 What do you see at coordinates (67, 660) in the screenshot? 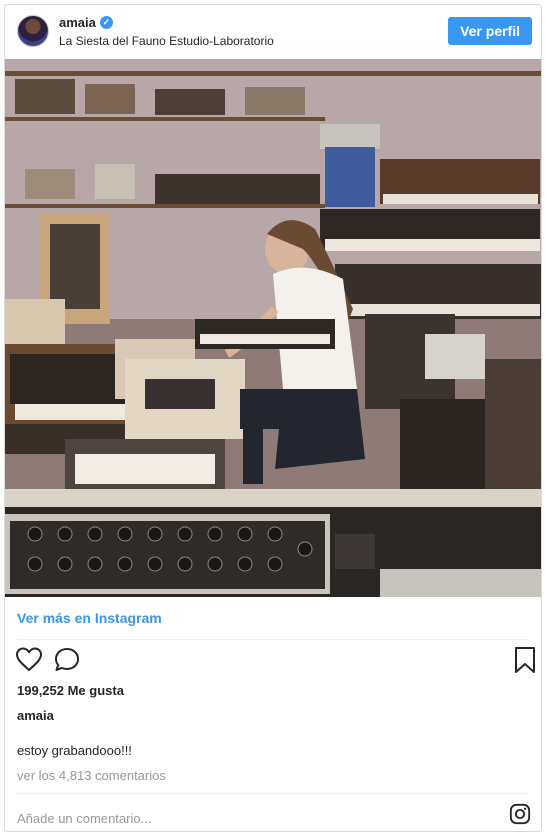
I see `comment-icon` at bounding box center [67, 660].